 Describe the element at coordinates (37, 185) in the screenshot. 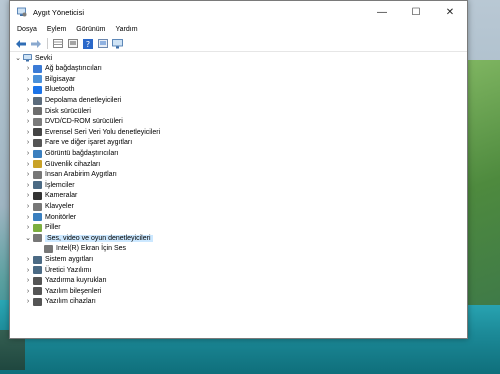

I see `processor-icon` at that location.